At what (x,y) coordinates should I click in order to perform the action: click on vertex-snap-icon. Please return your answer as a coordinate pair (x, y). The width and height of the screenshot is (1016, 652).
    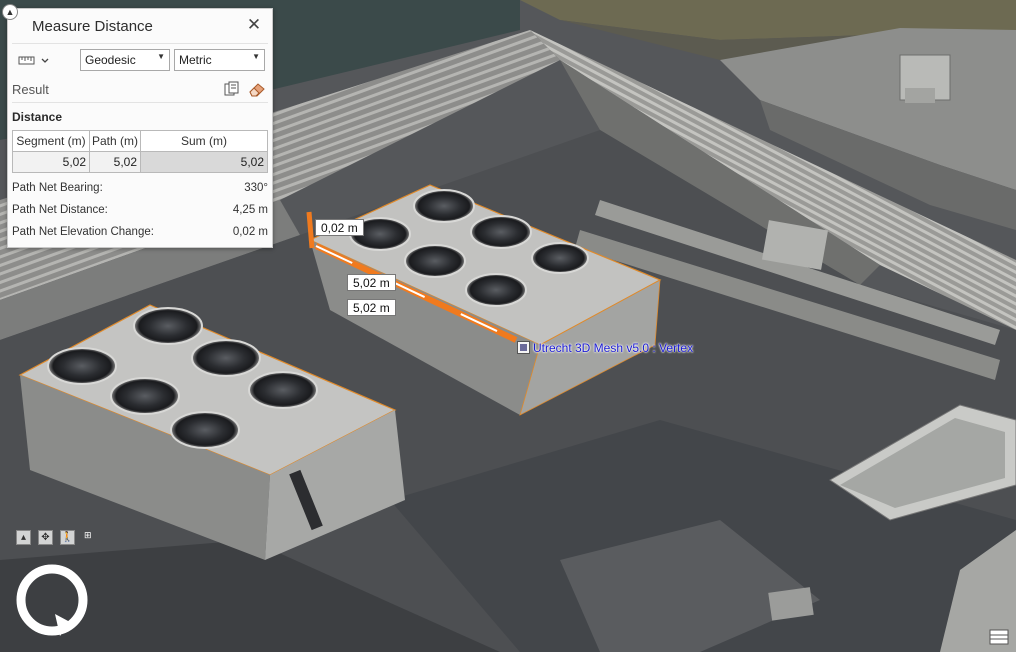
    Looking at the image, I should click on (523, 347).